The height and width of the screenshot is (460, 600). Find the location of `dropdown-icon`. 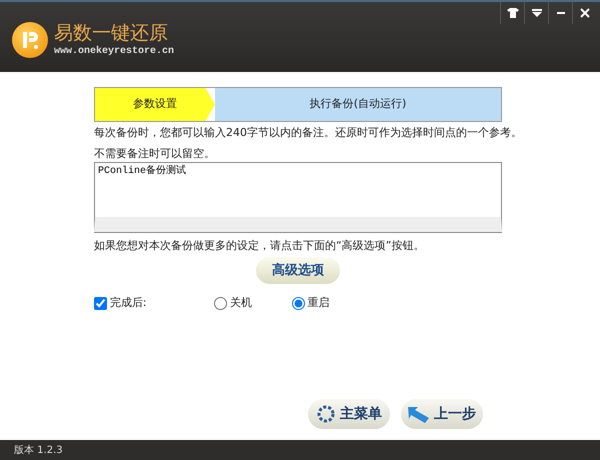

dropdown-icon is located at coordinates (537, 13).